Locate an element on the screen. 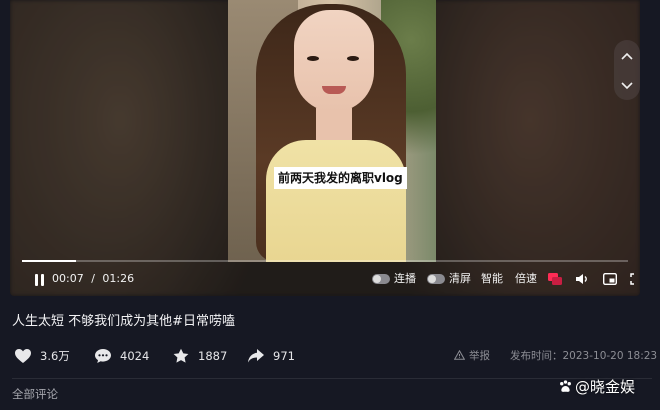 Image resolution: width=660 pixels, height=410 pixels. clear-screen-toggle: 清屏 is located at coordinates (449, 279).